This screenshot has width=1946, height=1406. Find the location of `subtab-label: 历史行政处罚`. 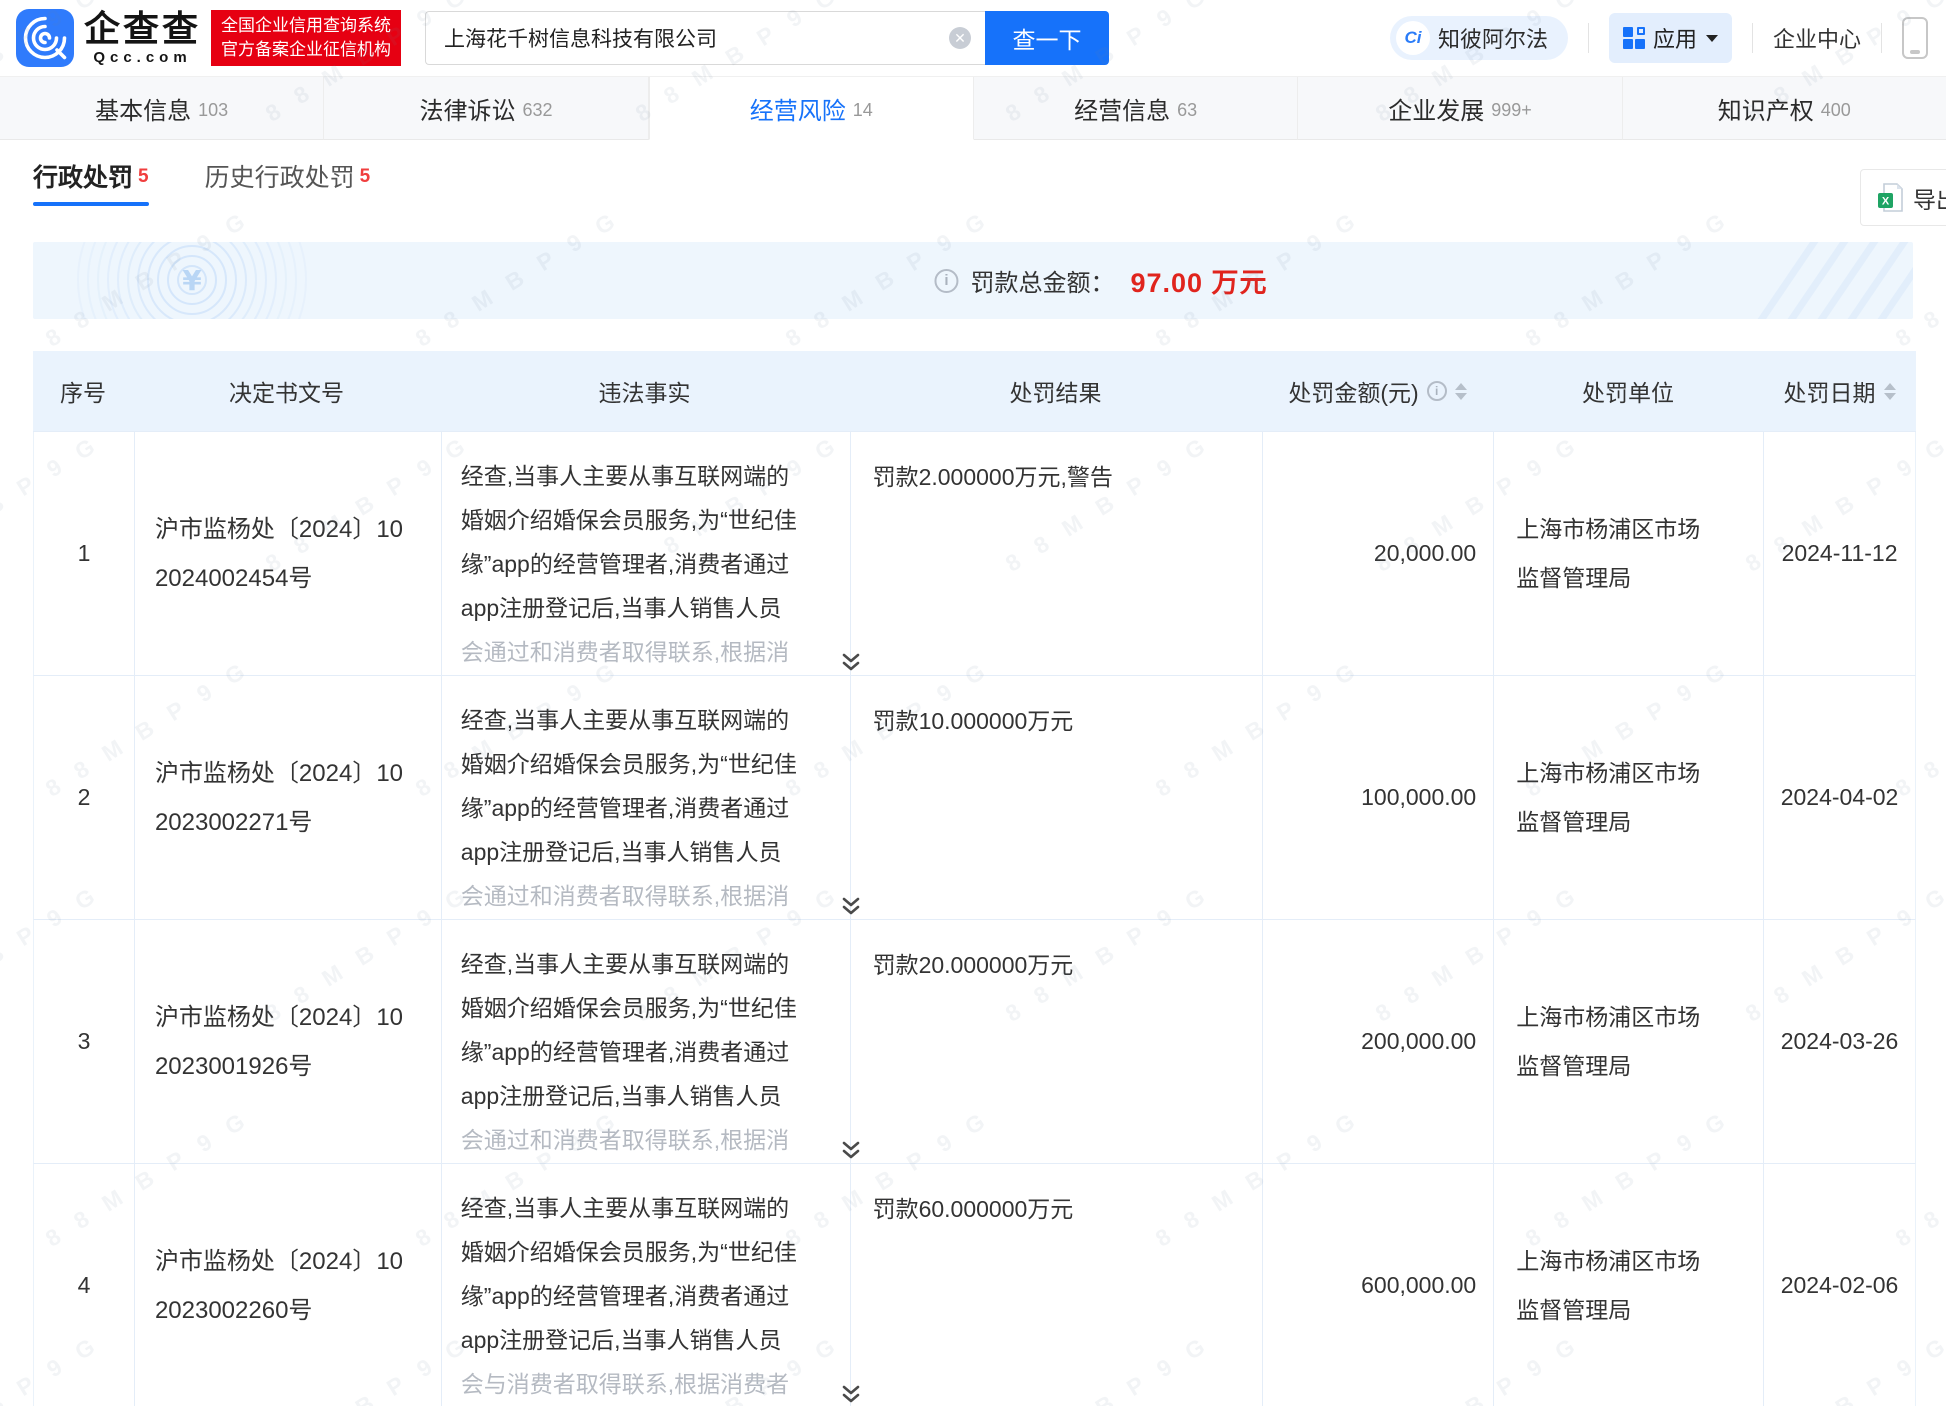

subtab-label: 历史行政处罚 is located at coordinates (279, 178).